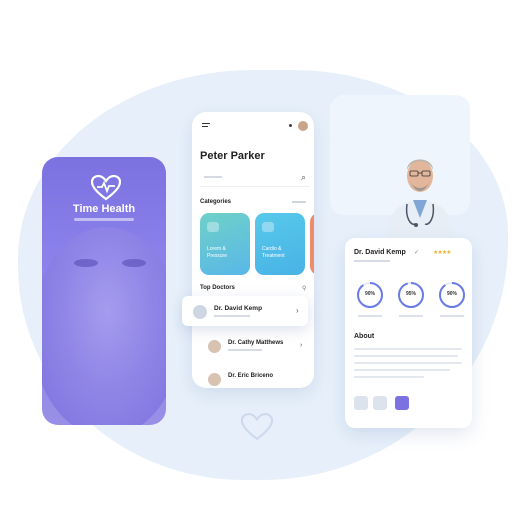  Describe the element at coordinates (213, 227) in the screenshot. I see `dental-icon` at that location.